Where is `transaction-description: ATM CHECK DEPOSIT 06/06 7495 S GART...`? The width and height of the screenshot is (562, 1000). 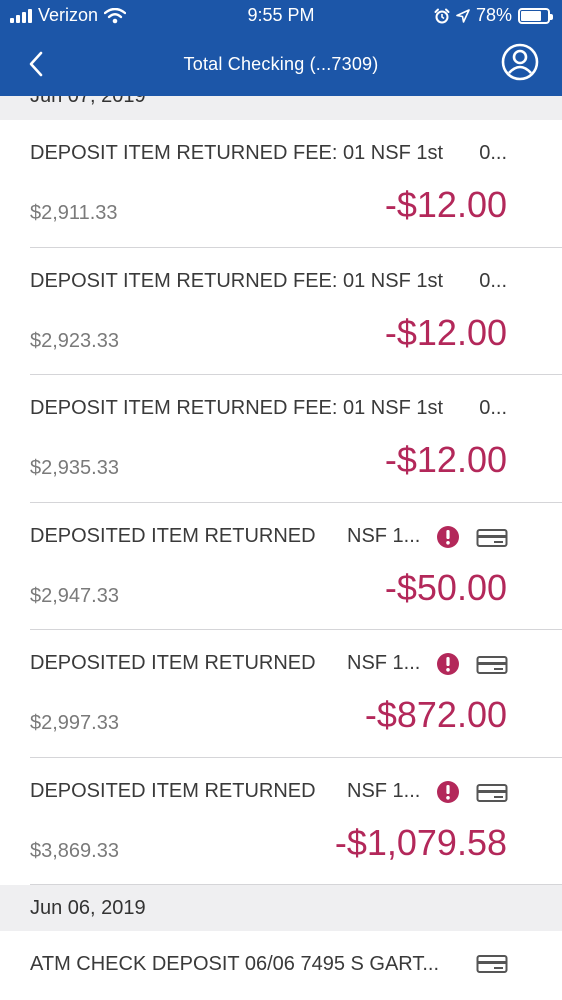 transaction-description: ATM CHECK DEPOSIT 06/06 7495 S GART... is located at coordinates (235, 964).